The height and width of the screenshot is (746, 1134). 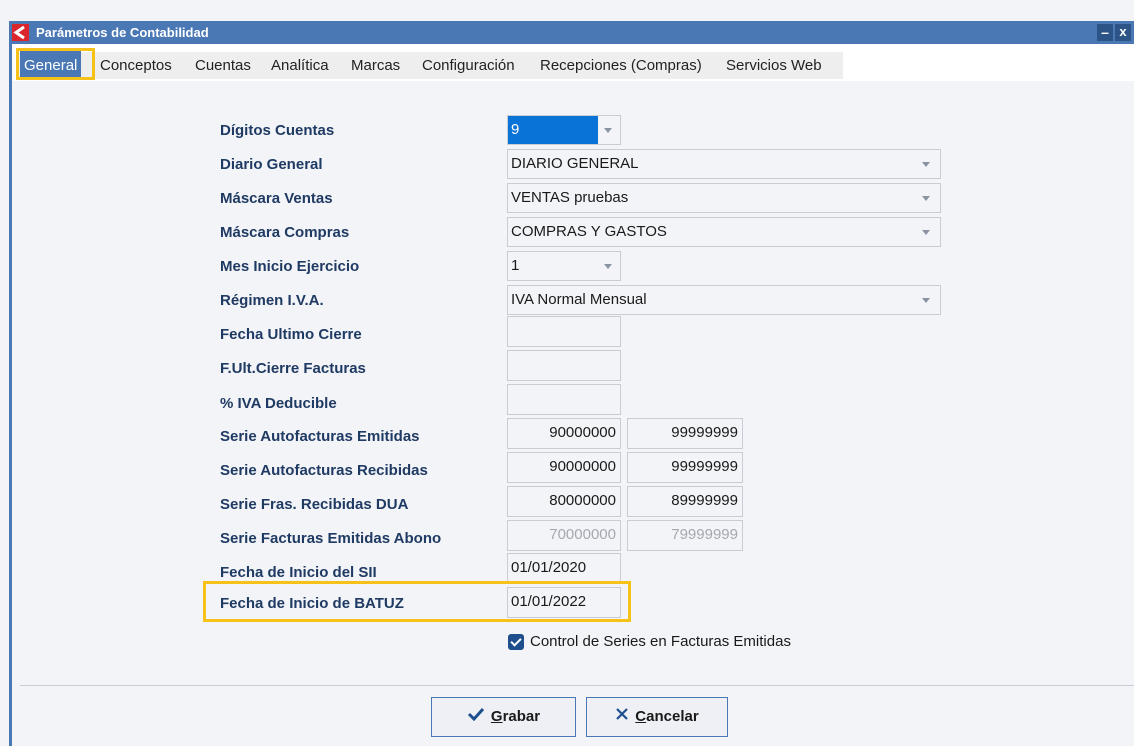 I want to click on mes-inicio-value: 1, so click(x=515, y=265).